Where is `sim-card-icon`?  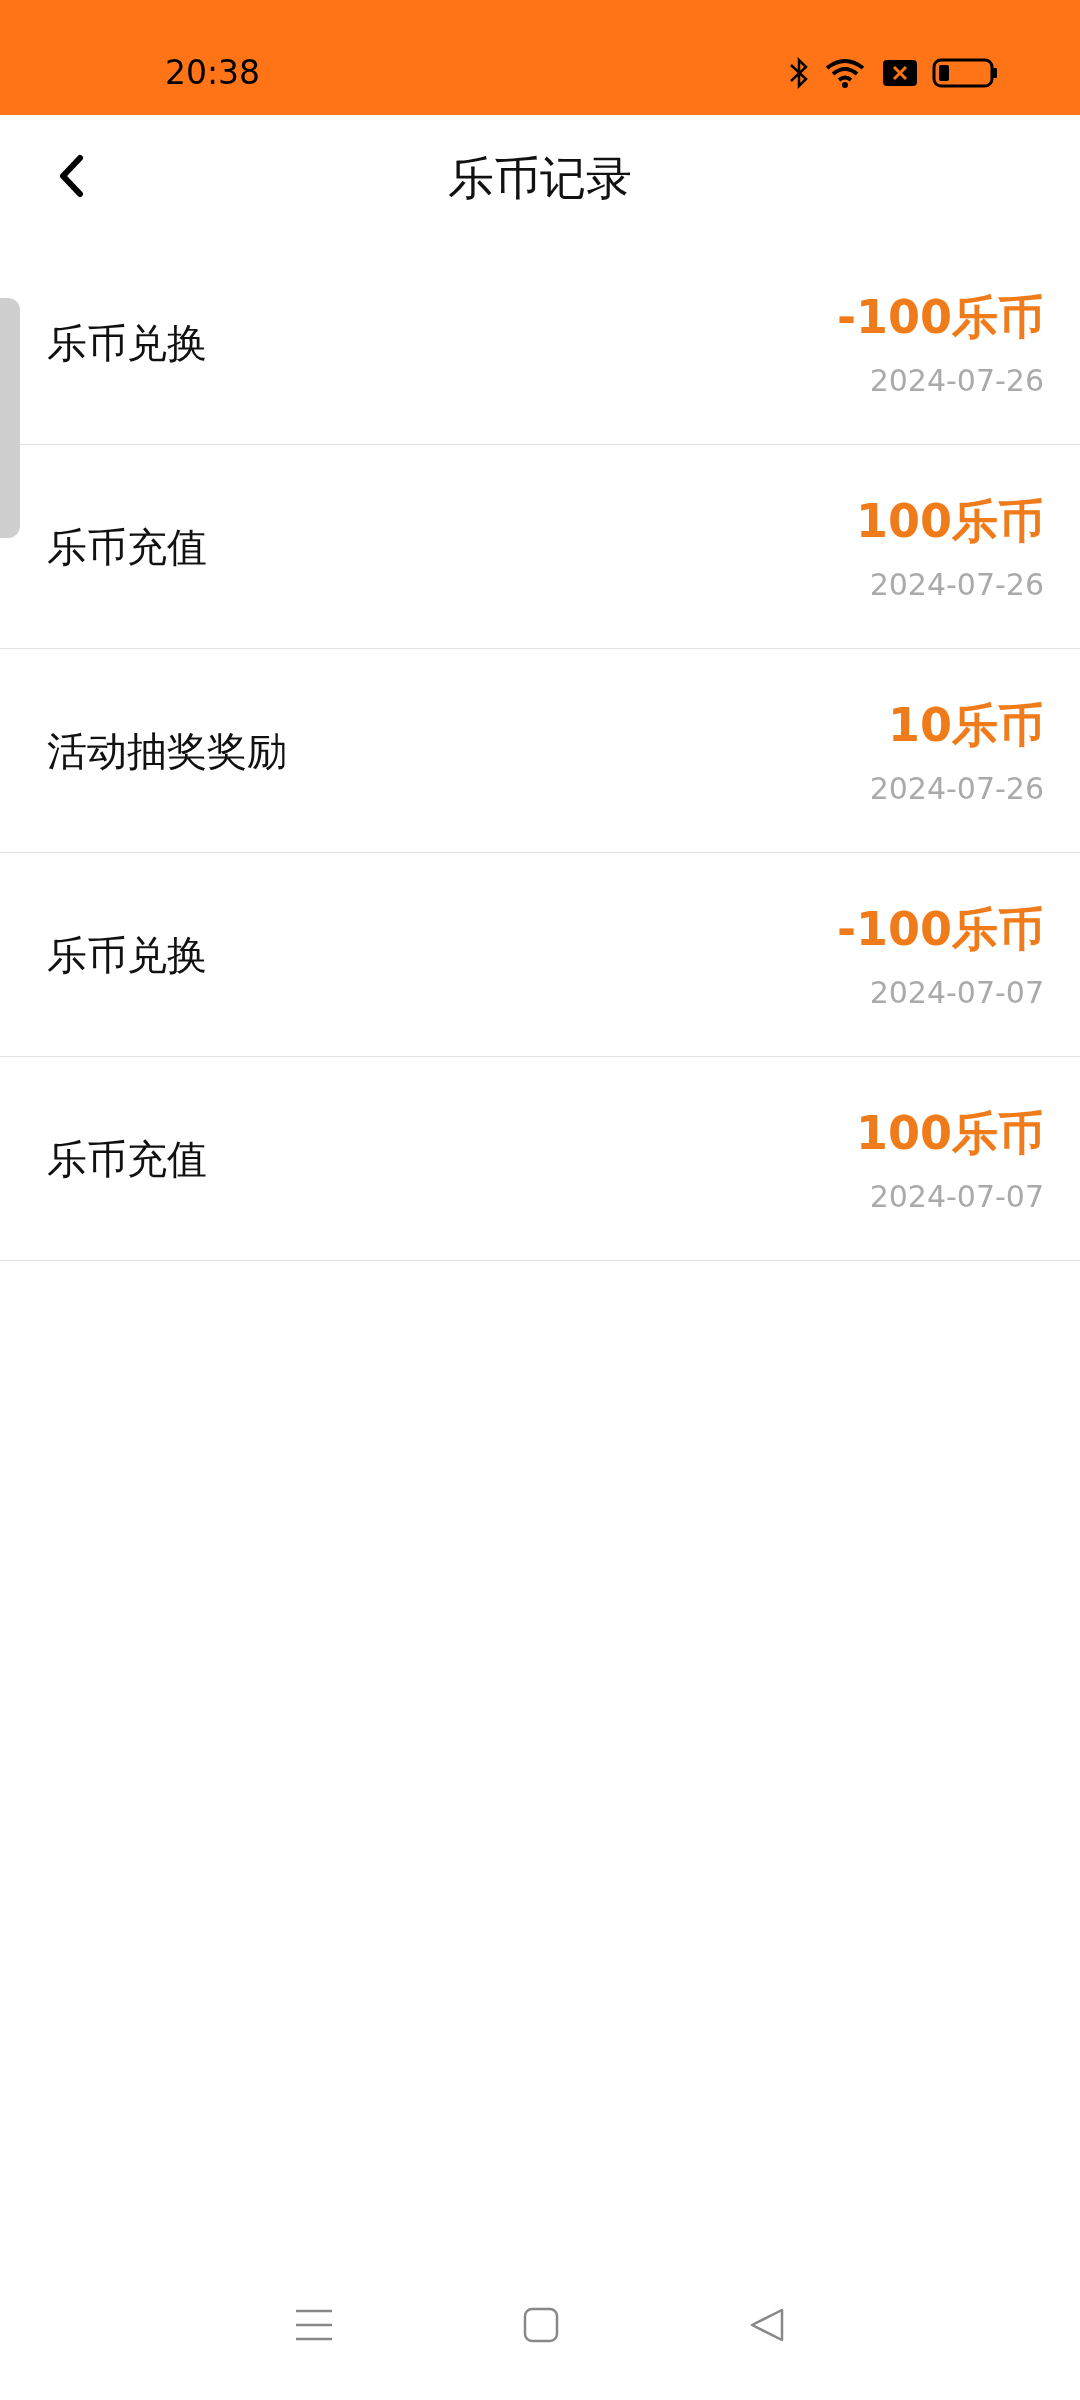
sim-card-icon is located at coordinates (900, 72).